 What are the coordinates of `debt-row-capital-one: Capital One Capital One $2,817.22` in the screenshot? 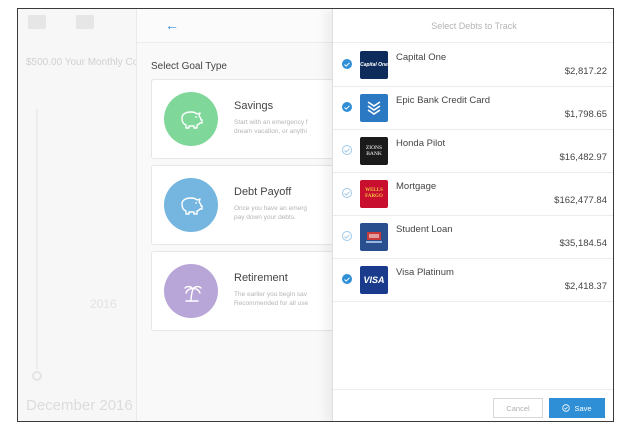 It's located at (473, 65).